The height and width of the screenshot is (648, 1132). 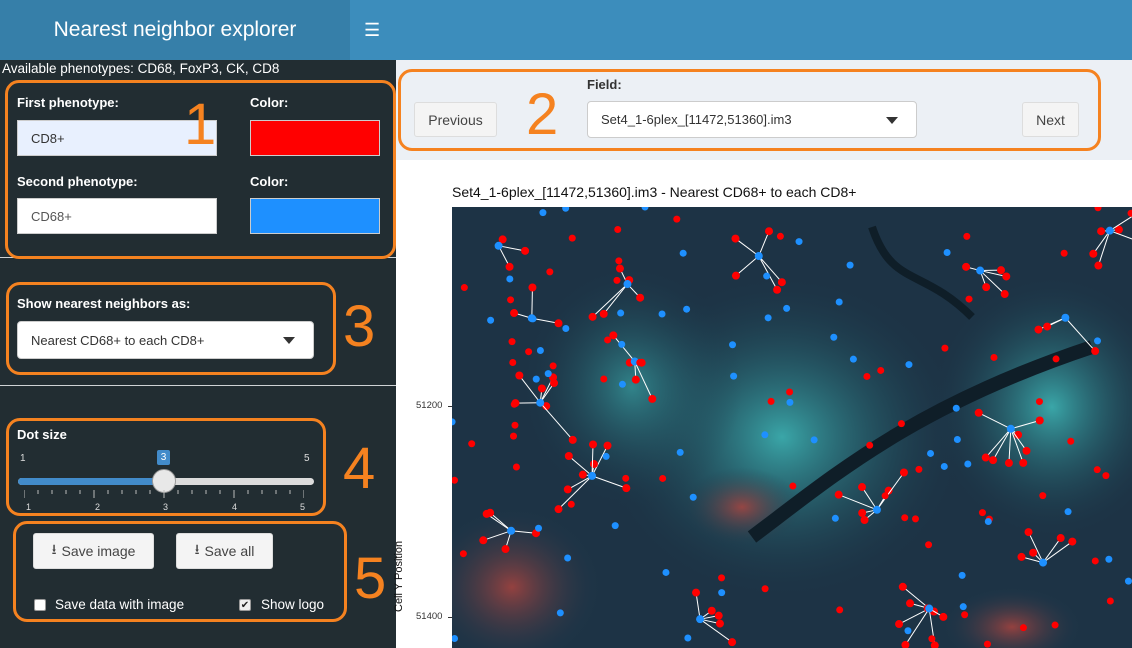 What do you see at coordinates (532, 303) in the screenshot?
I see `neighbor-link` at bounding box center [532, 303].